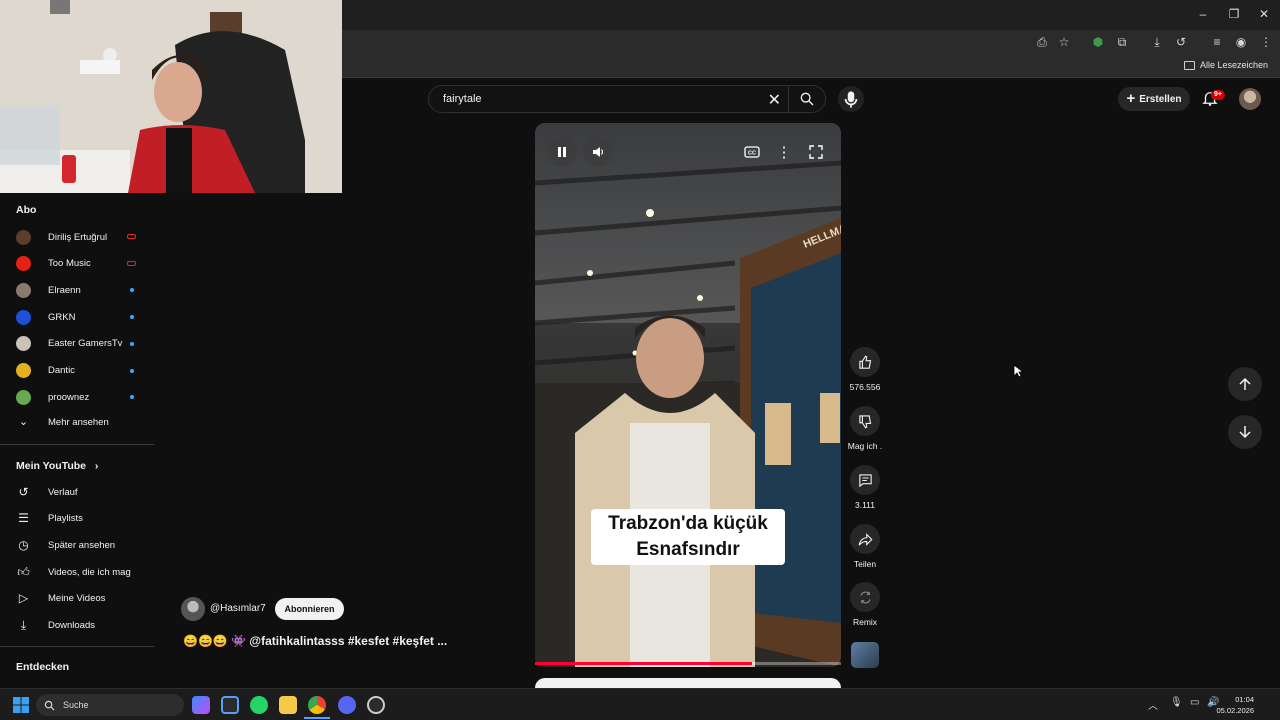 This screenshot has height=720, width=1280. Describe the element at coordinates (78, 290) in the screenshot. I see `subscription-item: Elraenn` at that location.